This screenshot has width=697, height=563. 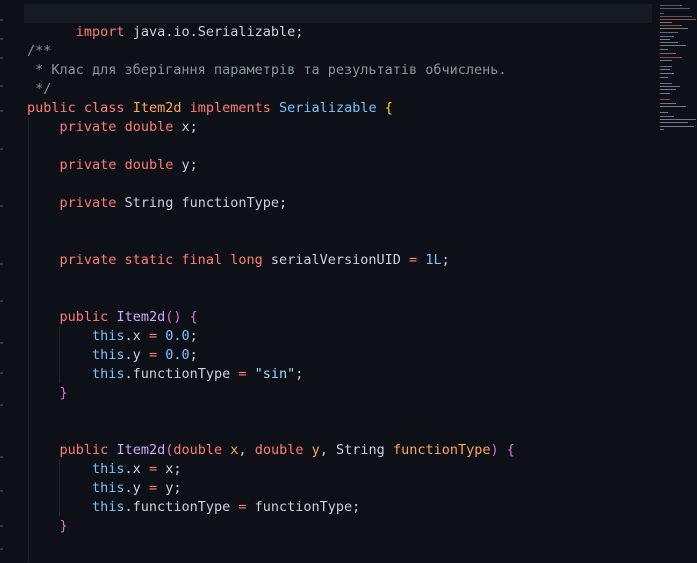 What do you see at coordinates (181, 507) in the screenshot?
I see `field-ref: .functionType` at bounding box center [181, 507].